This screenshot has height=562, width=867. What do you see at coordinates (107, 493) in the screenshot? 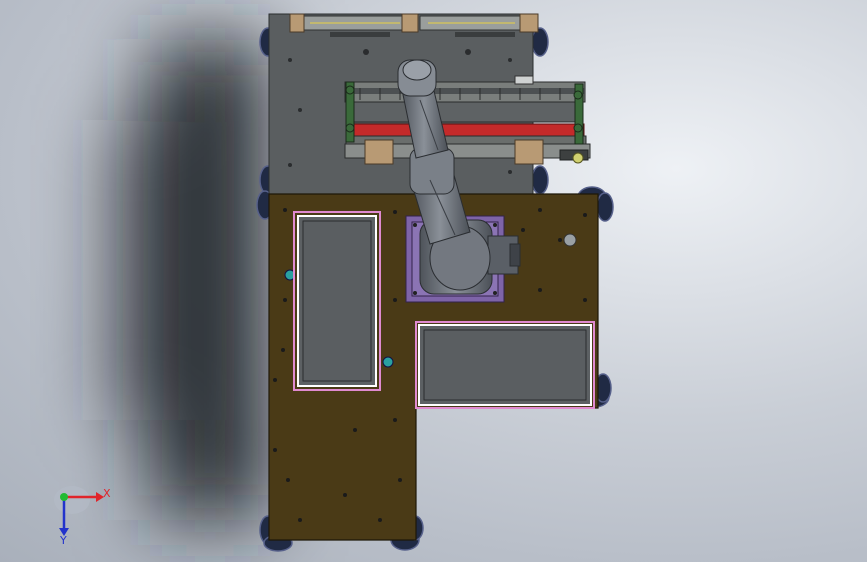
I see `x-axis-label: X` at bounding box center [107, 493].